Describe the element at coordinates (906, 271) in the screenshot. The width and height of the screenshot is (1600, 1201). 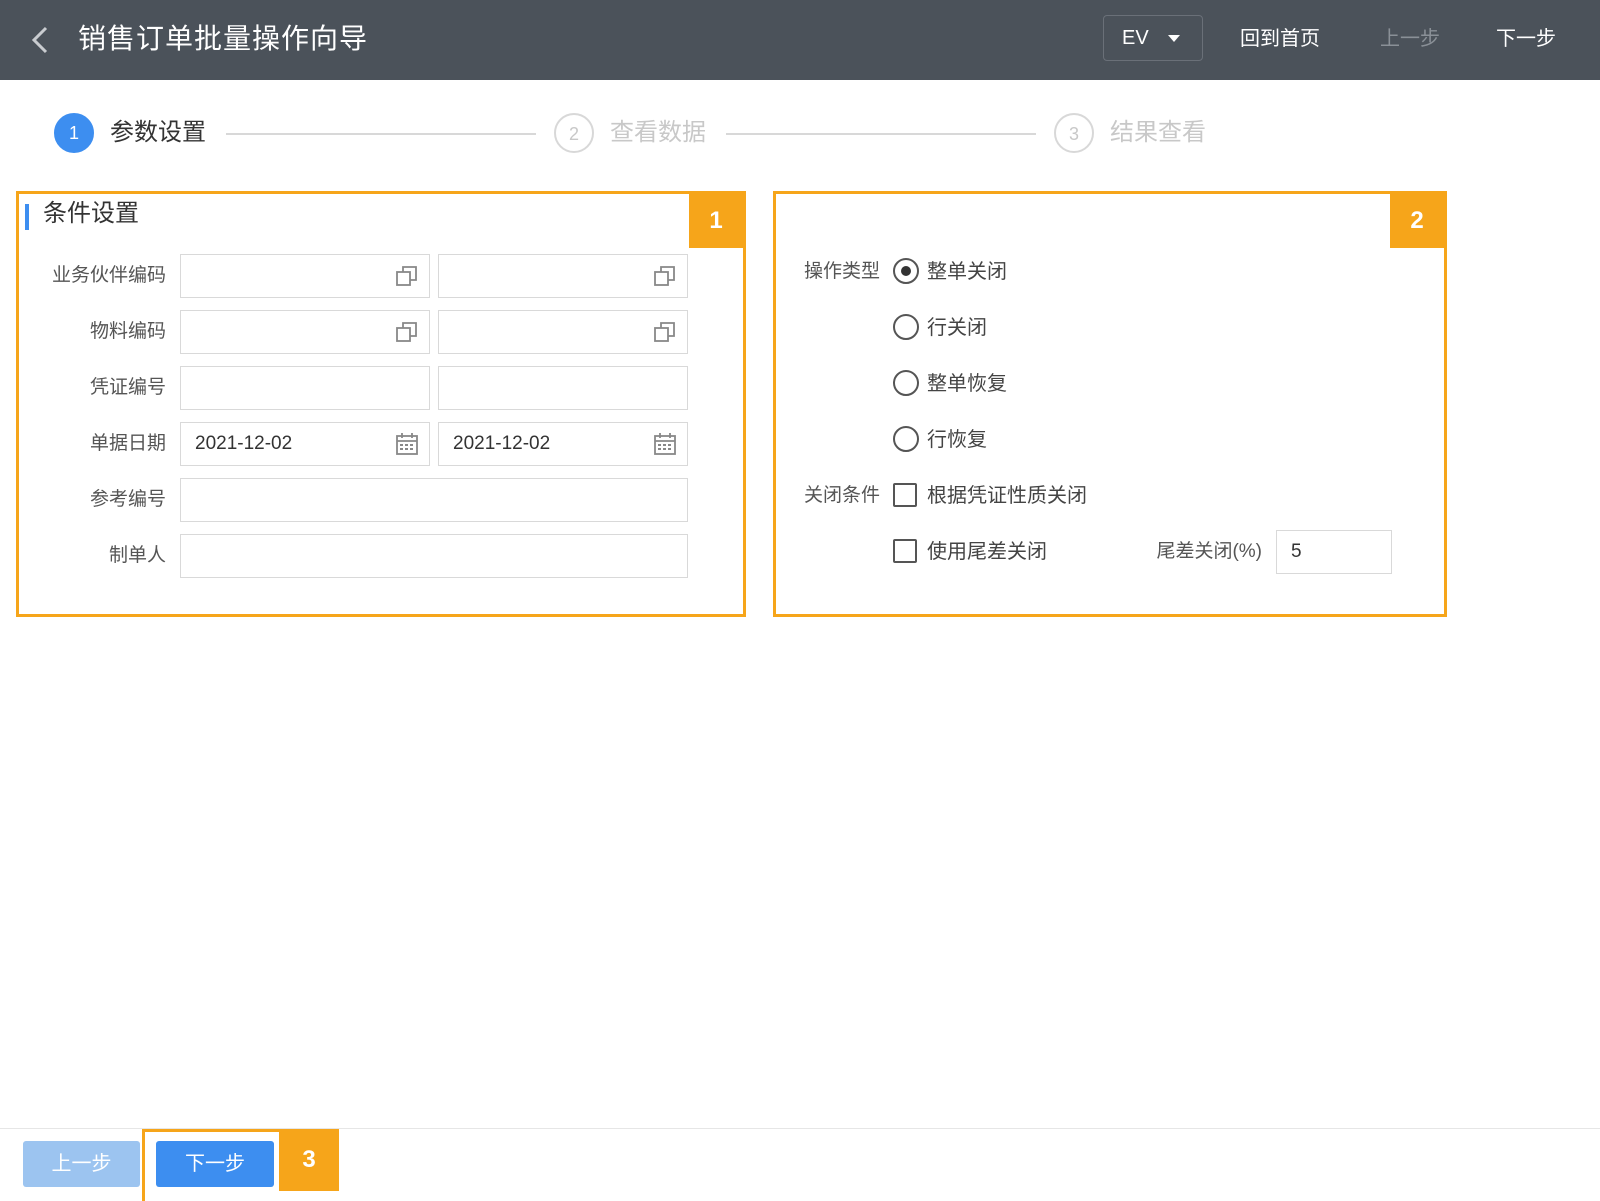
I see `radio-checked-icon` at that location.